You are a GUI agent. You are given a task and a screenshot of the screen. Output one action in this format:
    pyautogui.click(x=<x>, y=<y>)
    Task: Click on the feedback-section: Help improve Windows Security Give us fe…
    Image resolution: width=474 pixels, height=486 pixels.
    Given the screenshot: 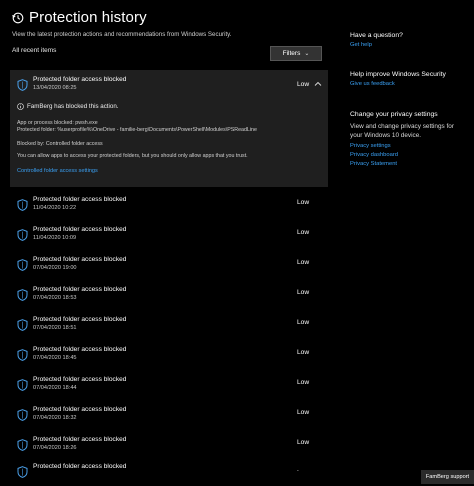 What is the action you would take?
    pyautogui.click(x=398, y=79)
    